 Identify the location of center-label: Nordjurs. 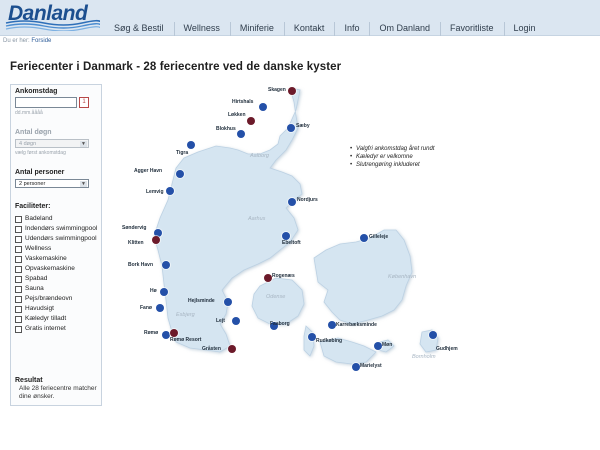
(307, 200).